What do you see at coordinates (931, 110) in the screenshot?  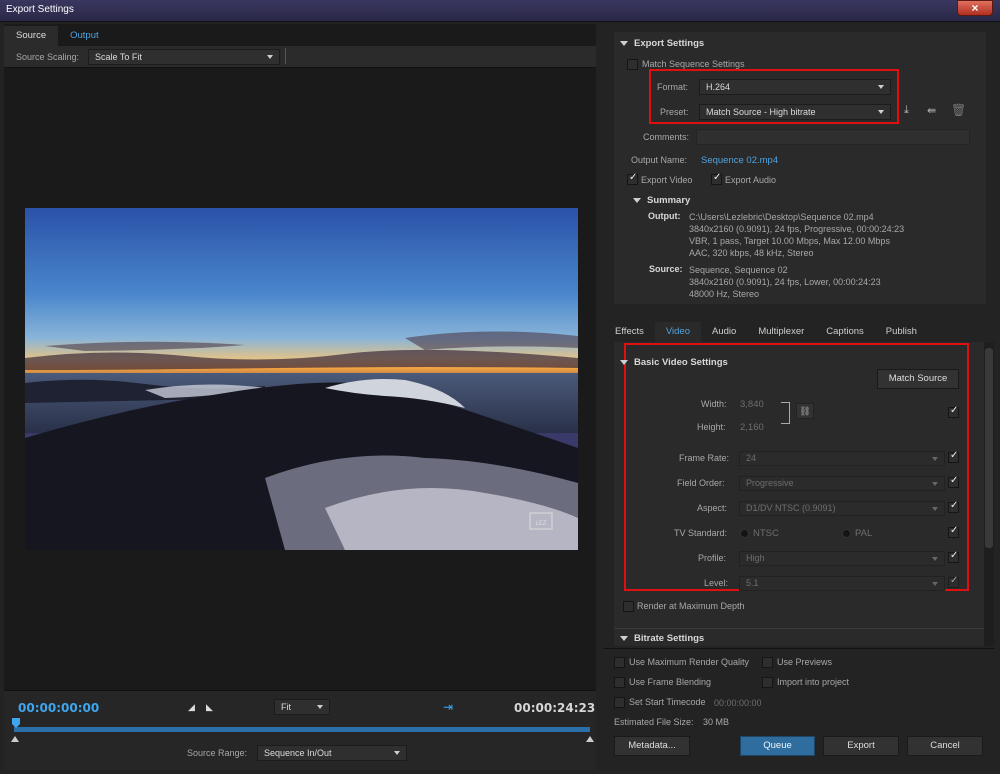 I see `import-preset-icon: ⇚` at bounding box center [931, 110].